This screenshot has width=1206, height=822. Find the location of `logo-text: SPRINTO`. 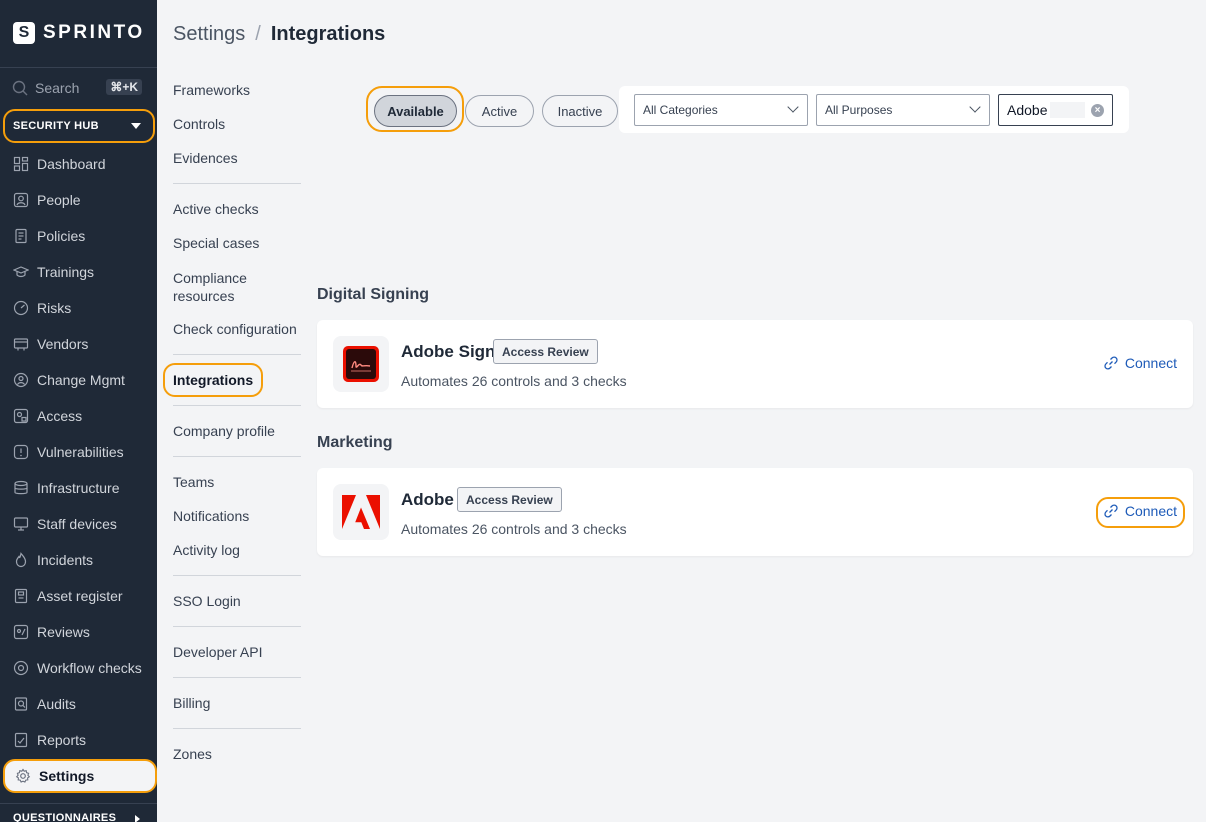

logo-text: SPRINTO is located at coordinates (94, 32).